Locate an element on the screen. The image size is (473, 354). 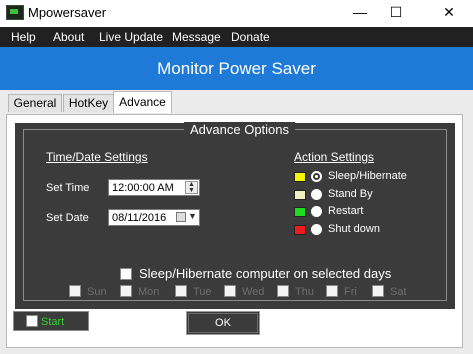
shutdown-label: Shut down is located at coordinates (354, 229).